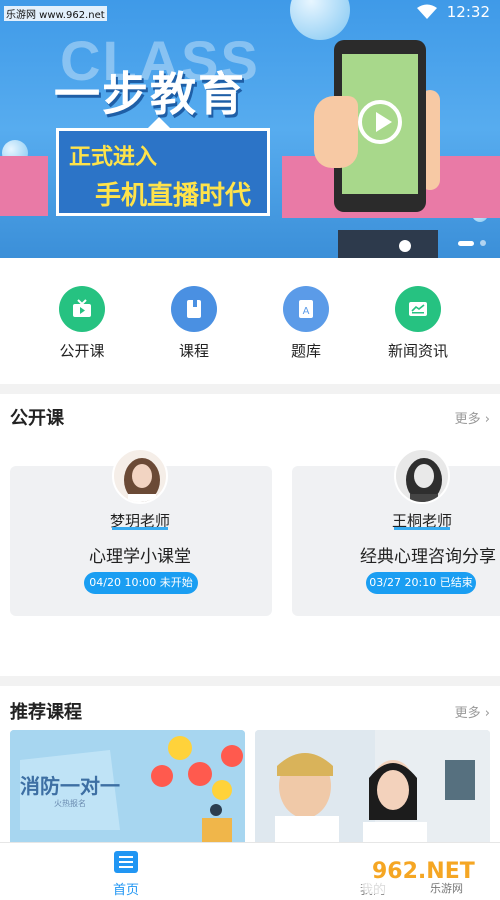 The image size is (500, 900). What do you see at coordinates (380, 122) in the screenshot?
I see `play-icon` at bounding box center [380, 122].